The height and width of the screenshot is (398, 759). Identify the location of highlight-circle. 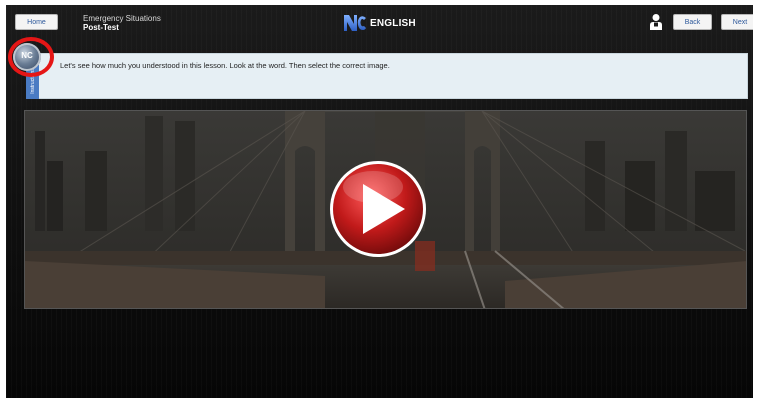
(31, 57).